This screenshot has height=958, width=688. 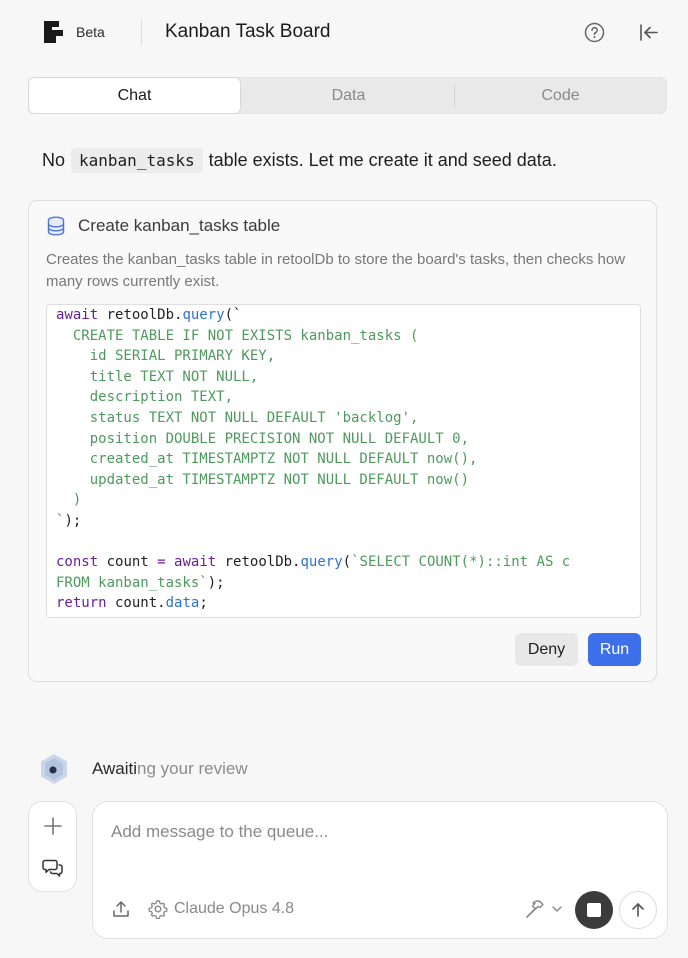 I want to click on inline-code: kanban_tasks, so click(x=137, y=160).